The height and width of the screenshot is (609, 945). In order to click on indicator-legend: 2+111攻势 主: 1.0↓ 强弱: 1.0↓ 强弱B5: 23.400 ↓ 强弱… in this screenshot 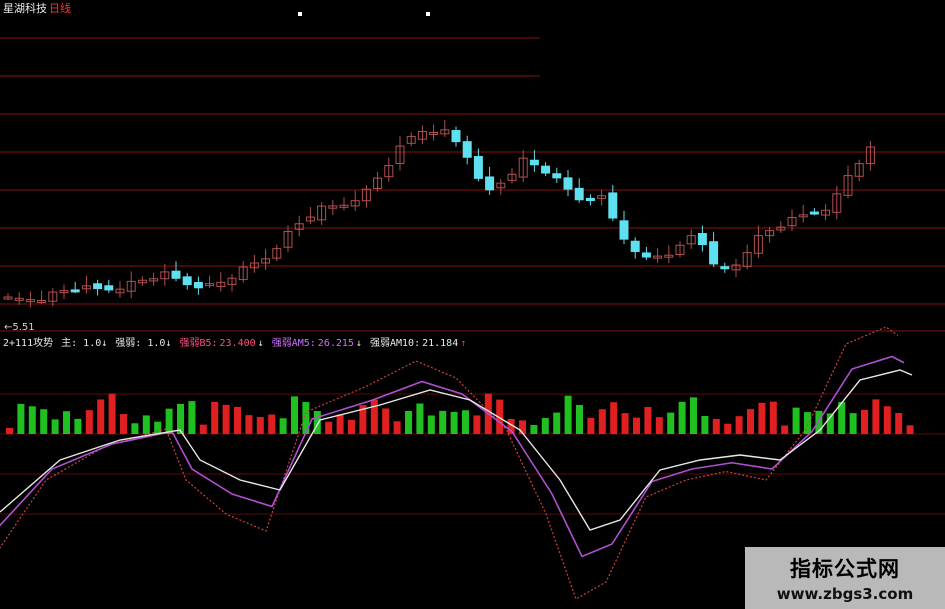, I will do `click(235, 341)`.